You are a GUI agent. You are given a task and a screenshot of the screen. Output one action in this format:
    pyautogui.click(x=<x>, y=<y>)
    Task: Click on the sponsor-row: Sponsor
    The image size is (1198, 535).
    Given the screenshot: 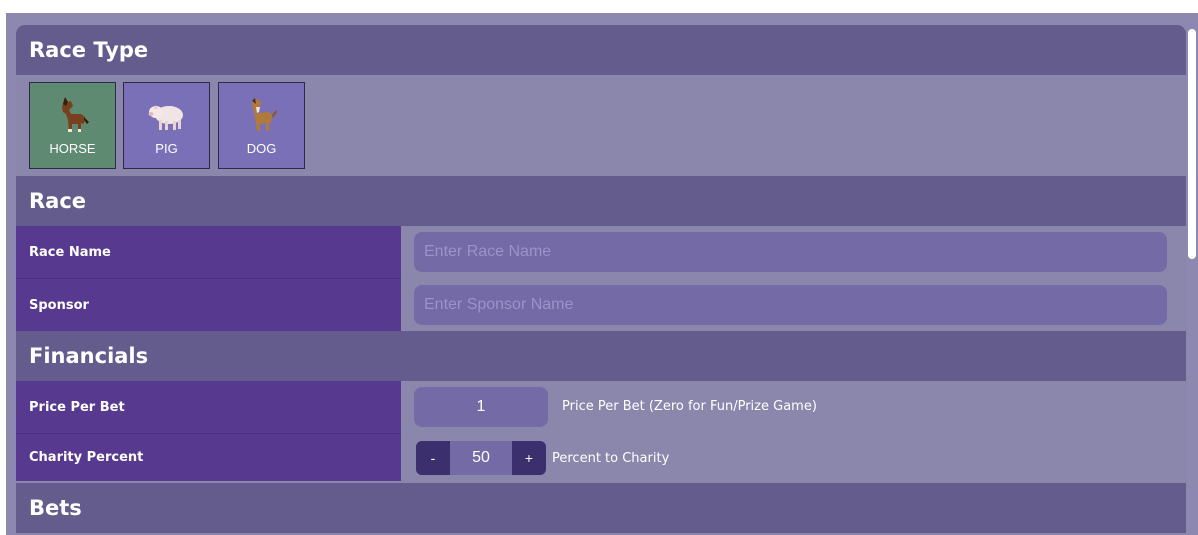 What is the action you would take?
    pyautogui.click(x=601, y=305)
    